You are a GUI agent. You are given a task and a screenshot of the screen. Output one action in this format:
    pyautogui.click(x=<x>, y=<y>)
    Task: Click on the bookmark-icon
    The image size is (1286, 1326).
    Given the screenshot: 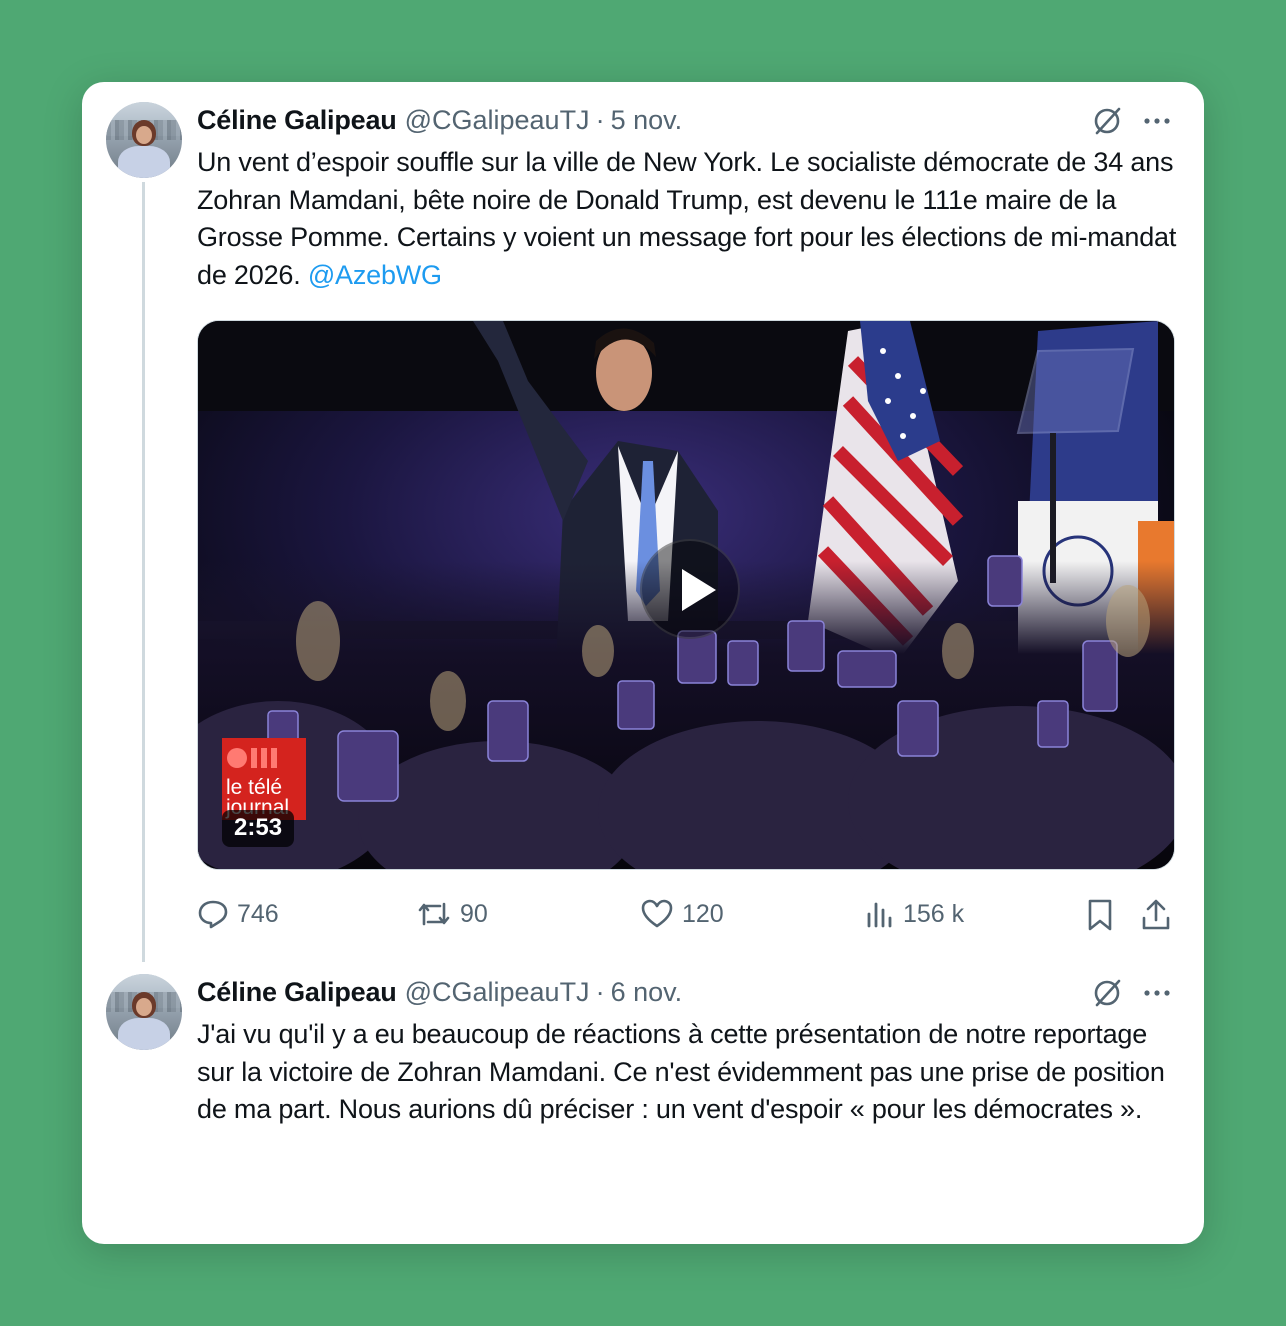 What is the action you would take?
    pyautogui.click(x=1100, y=915)
    